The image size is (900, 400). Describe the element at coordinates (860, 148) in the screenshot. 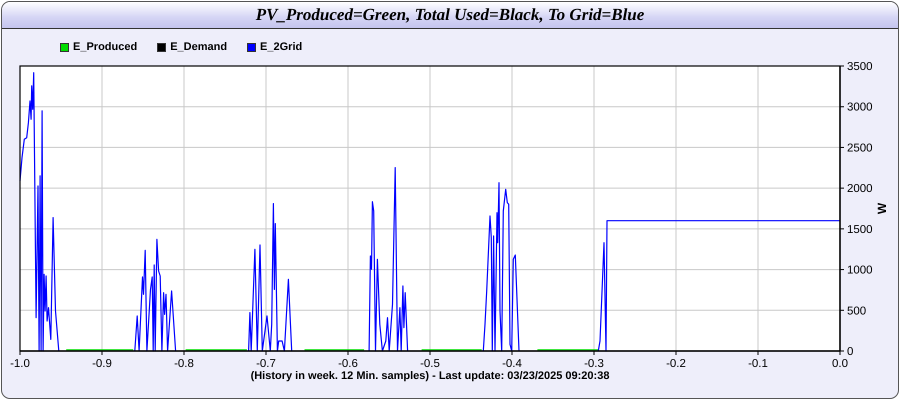

I see `tick-label: 2500` at that location.